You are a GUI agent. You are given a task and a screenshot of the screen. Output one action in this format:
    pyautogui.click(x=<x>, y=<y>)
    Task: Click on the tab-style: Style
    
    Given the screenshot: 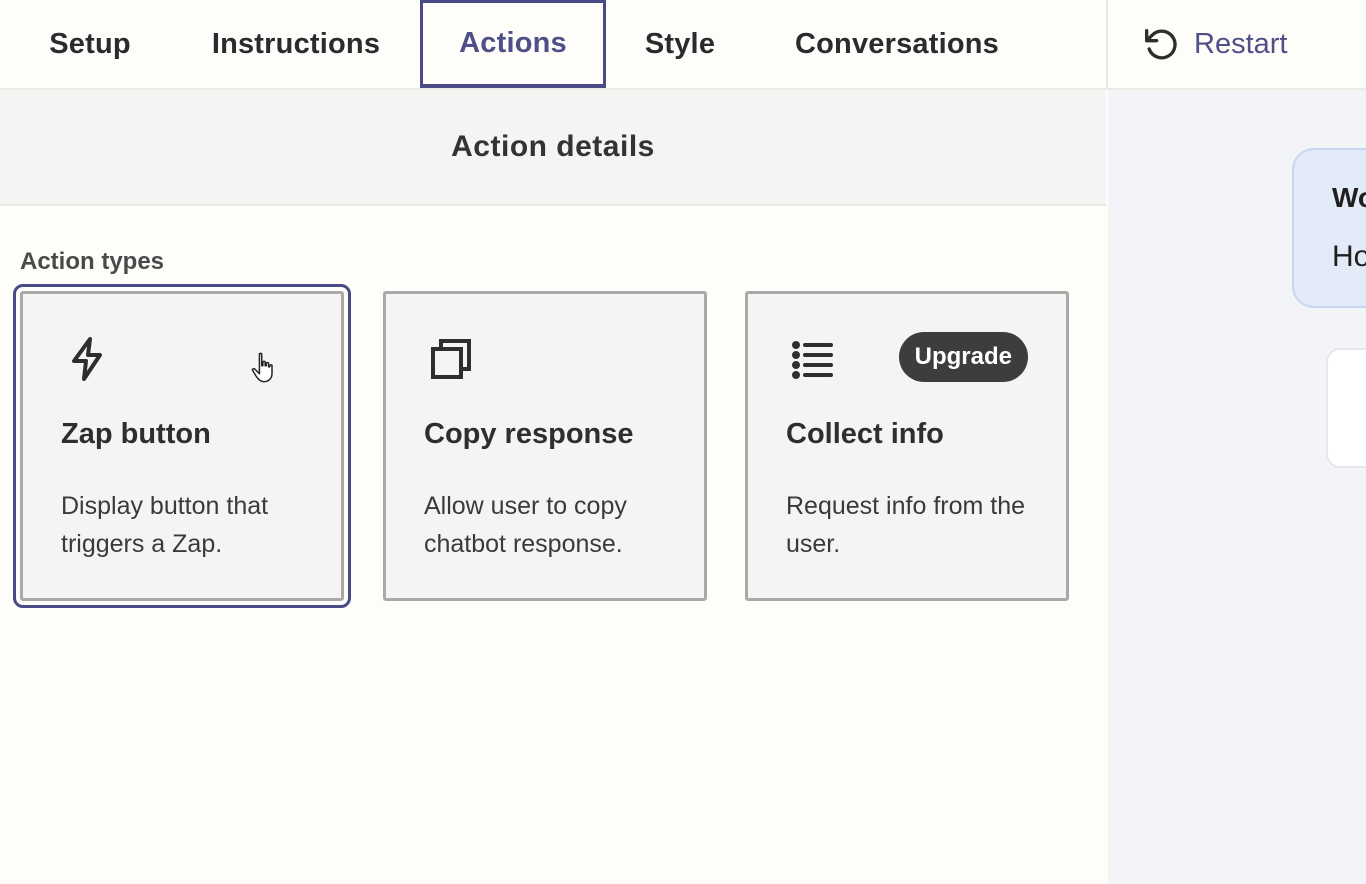 What is the action you would take?
    pyautogui.click(x=680, y=44)
    